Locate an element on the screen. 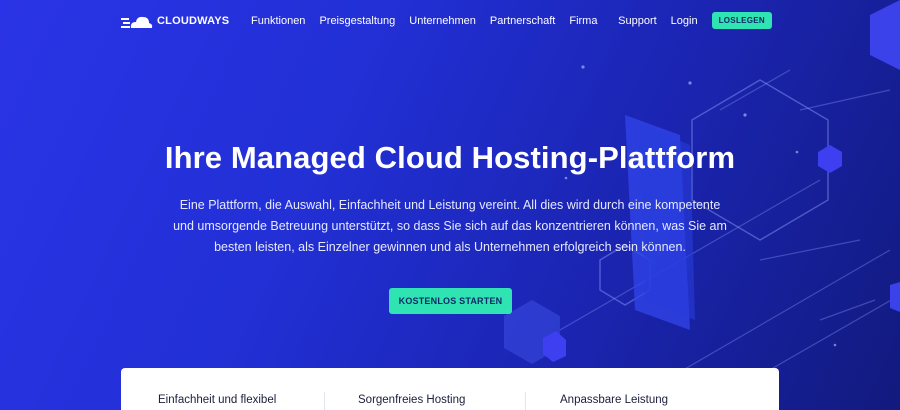  nav-link-preisgestaltung: Preisgestaltung is located at coordinates (357, 21).